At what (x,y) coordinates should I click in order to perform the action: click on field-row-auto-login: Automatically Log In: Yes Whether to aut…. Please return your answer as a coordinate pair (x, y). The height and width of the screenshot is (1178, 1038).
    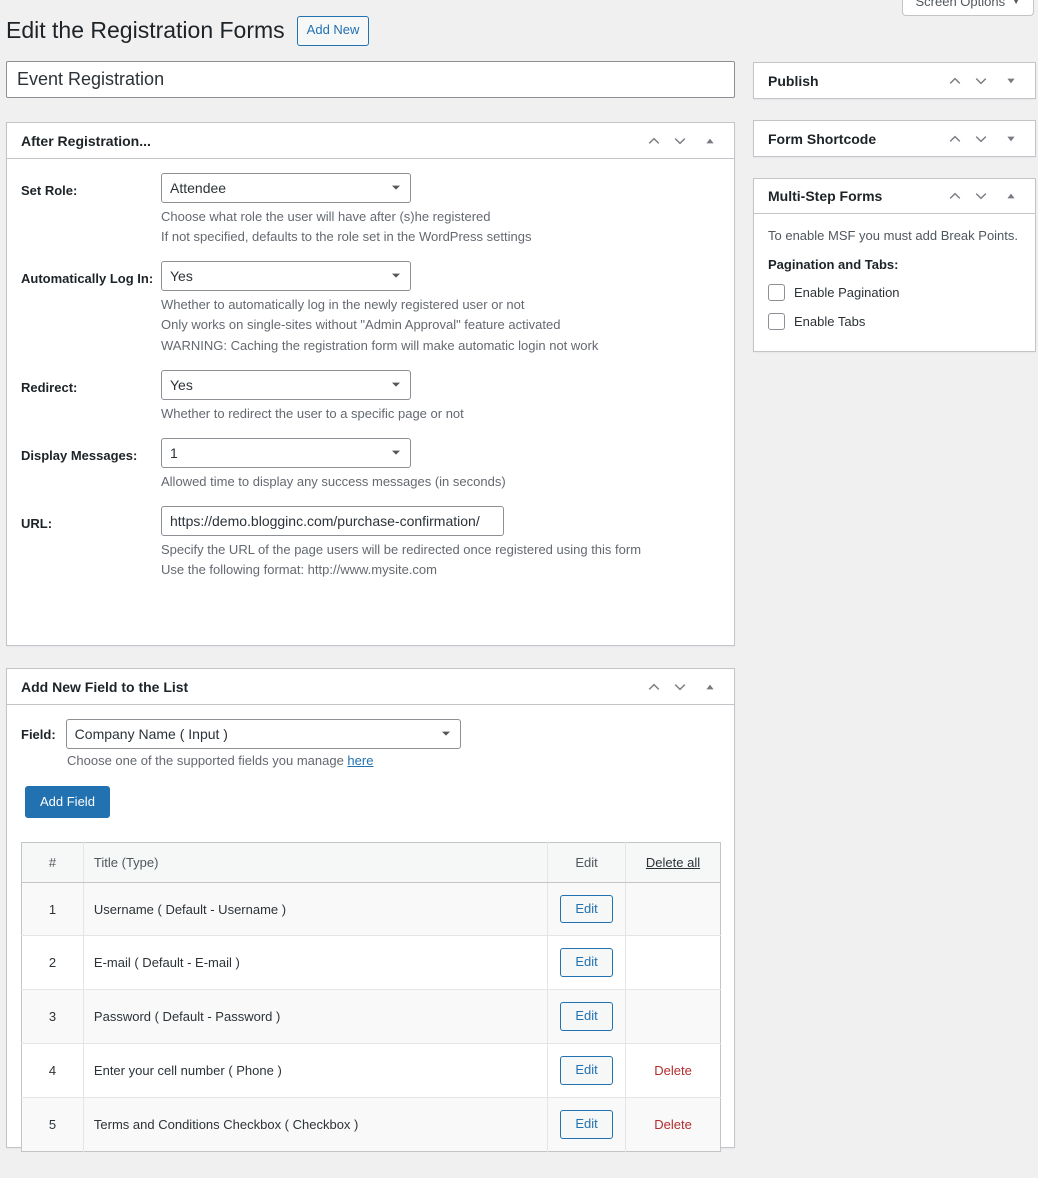
    Looking at the image, I should click on (370, 308).